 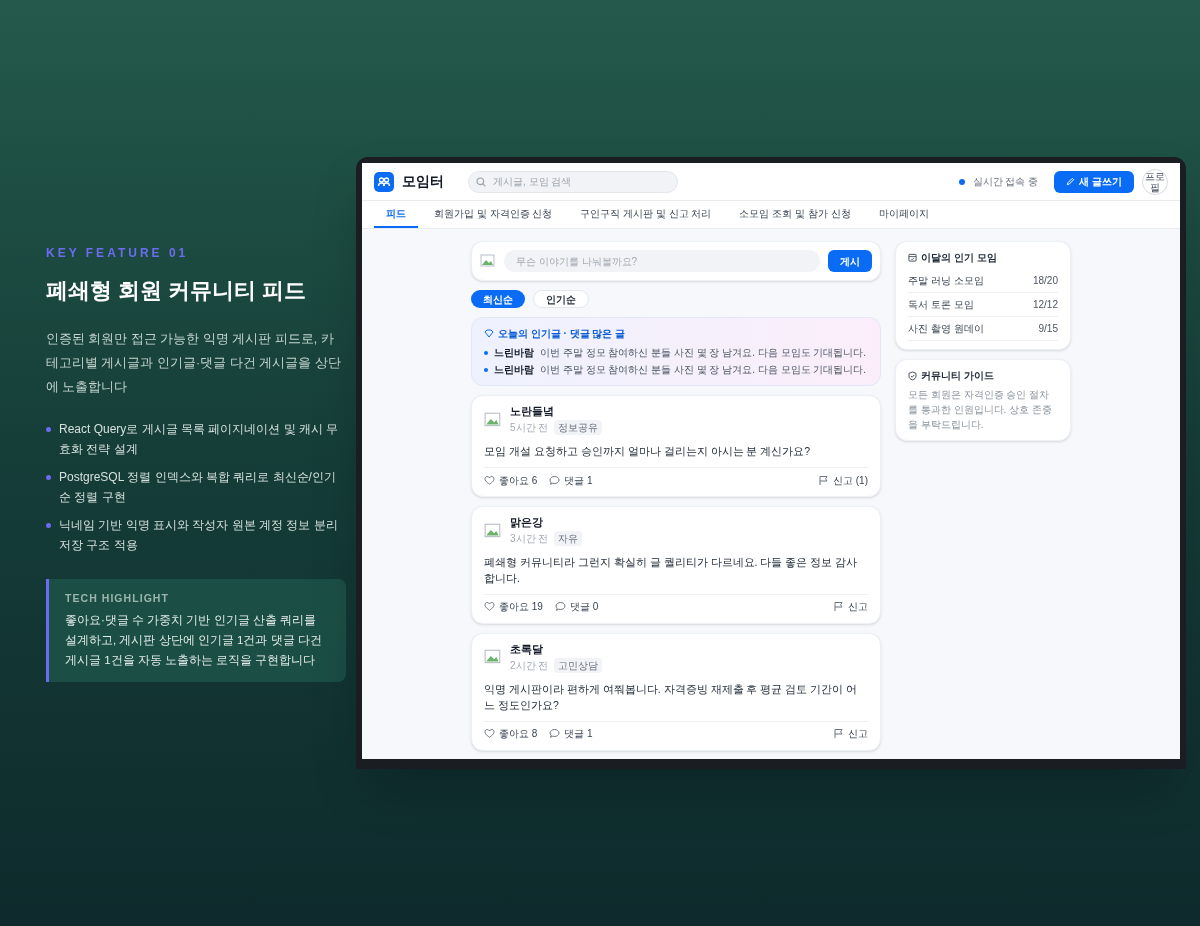 What do you see at coordinates (1048, 329) in the screenshot?
I see `member-count: 9/15` at bounding box center [1048, 329].